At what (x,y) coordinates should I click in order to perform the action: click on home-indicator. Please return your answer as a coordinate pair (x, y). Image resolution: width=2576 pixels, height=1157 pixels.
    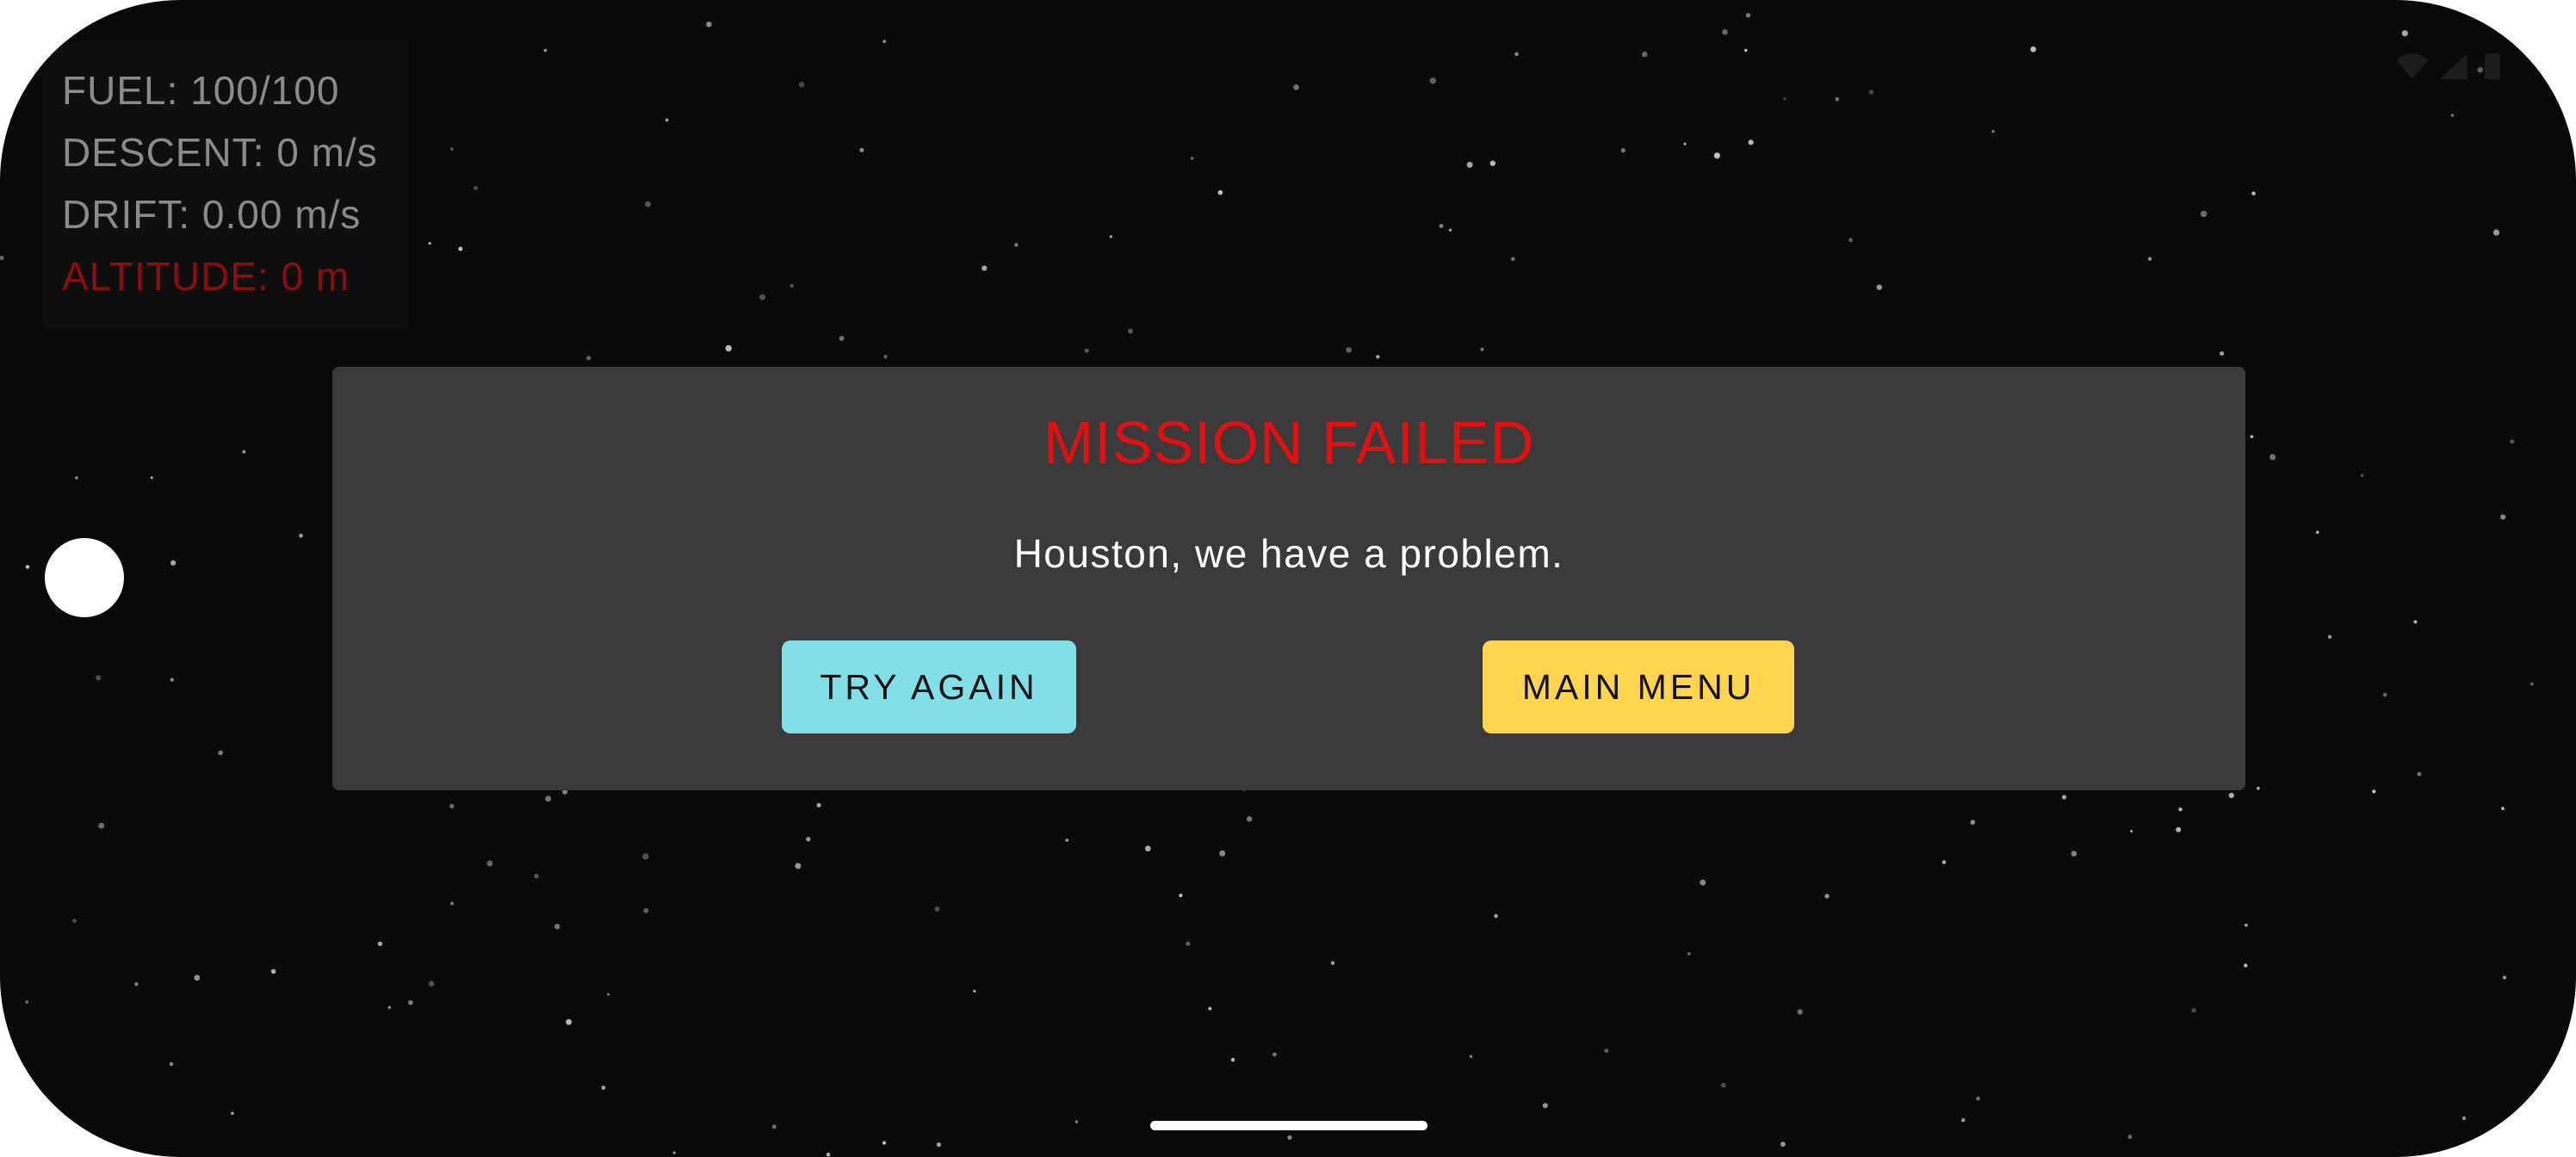
    Looking at the image, I should click on (1289, 1125).